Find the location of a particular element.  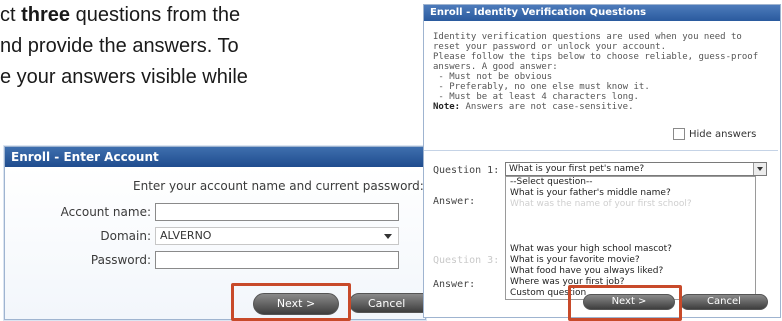

dropdown-option: What was your high school mascot? is located at coordinates (630, 249).